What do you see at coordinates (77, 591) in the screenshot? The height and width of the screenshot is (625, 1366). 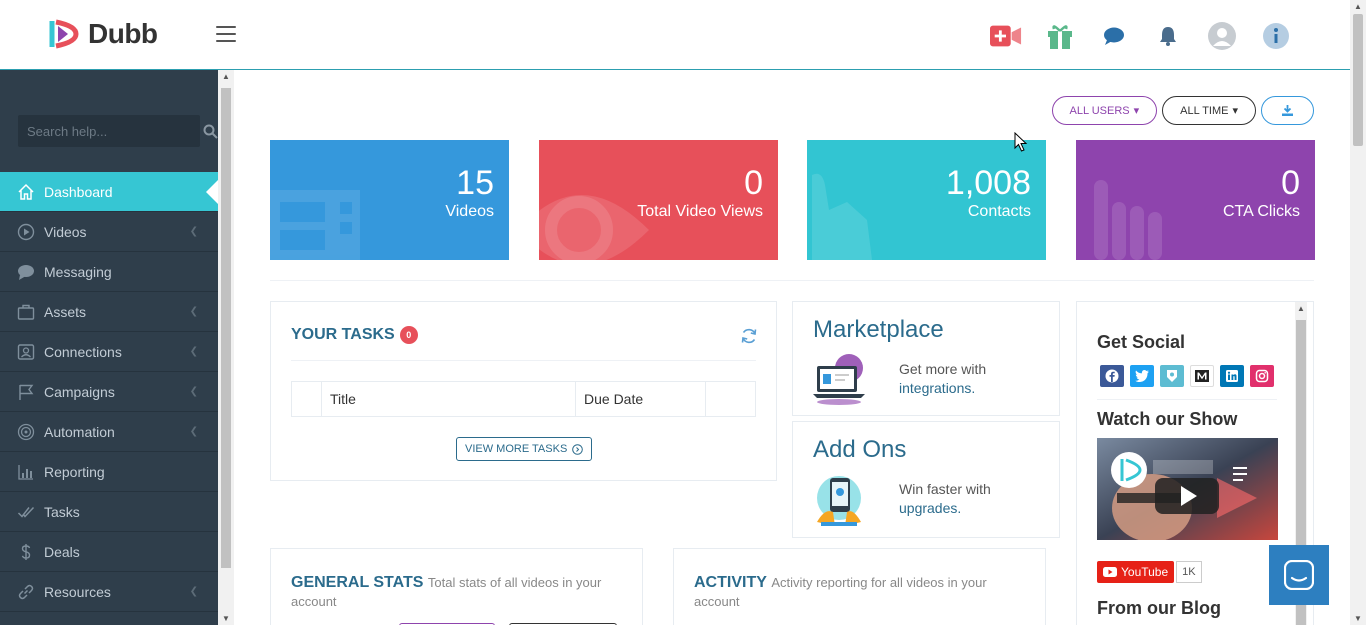 I see `sidebar-item-label: Resources` at bounding box center [77, 591].